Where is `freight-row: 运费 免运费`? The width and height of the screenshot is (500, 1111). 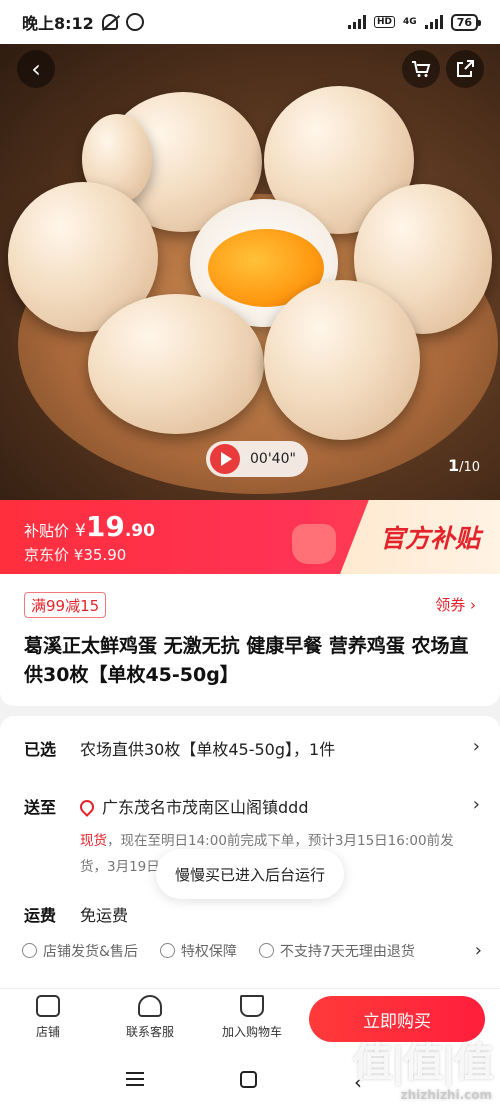
freight-row: 运费 免运费 is located at coordinates (252, 914).